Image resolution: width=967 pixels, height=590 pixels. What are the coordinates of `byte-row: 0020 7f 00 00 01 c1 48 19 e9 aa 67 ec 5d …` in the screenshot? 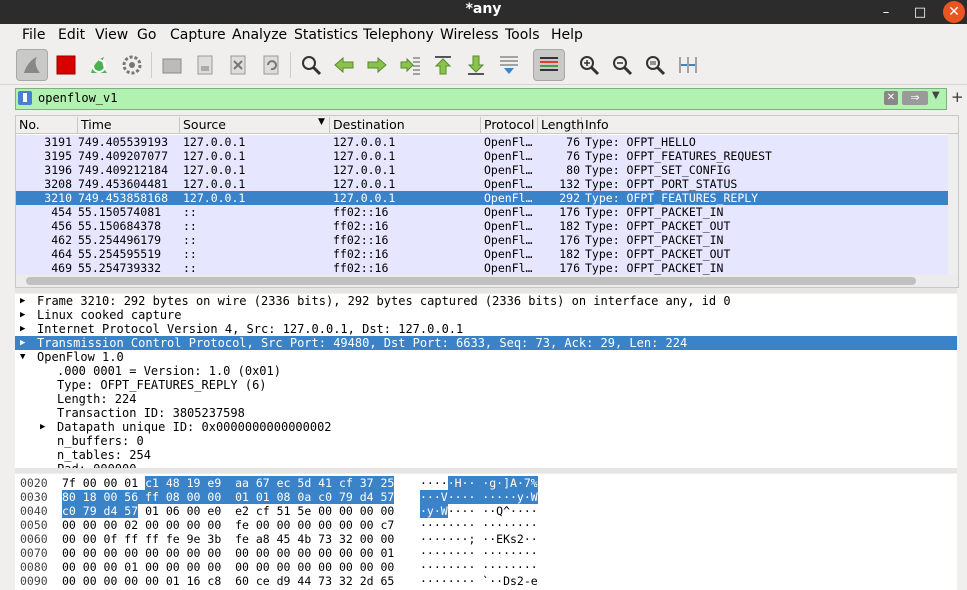 It's located at (486, 483).